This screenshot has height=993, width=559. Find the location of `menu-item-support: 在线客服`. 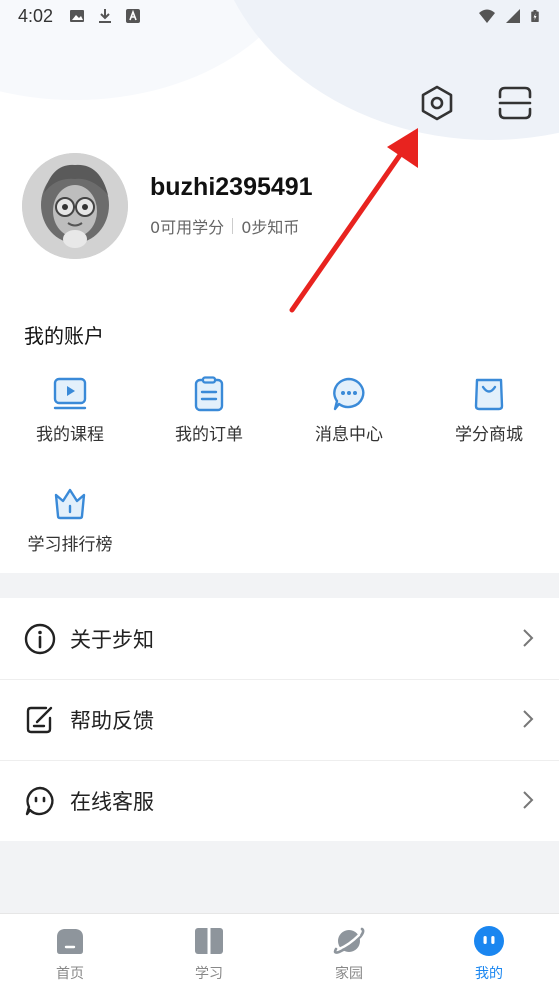

menu-item-support: 在线客服 is located at coordinates (279, 800).